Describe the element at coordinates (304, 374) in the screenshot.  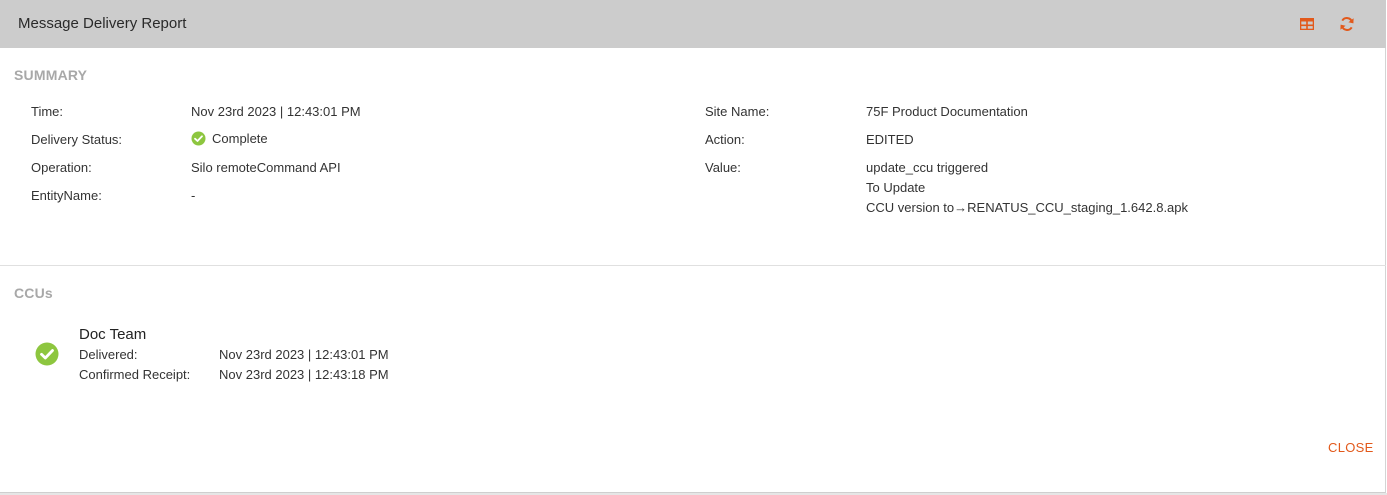
I see `confirmed-receipt-value: Nov 23rd 2023 | 12:43:18 PM` at that location.